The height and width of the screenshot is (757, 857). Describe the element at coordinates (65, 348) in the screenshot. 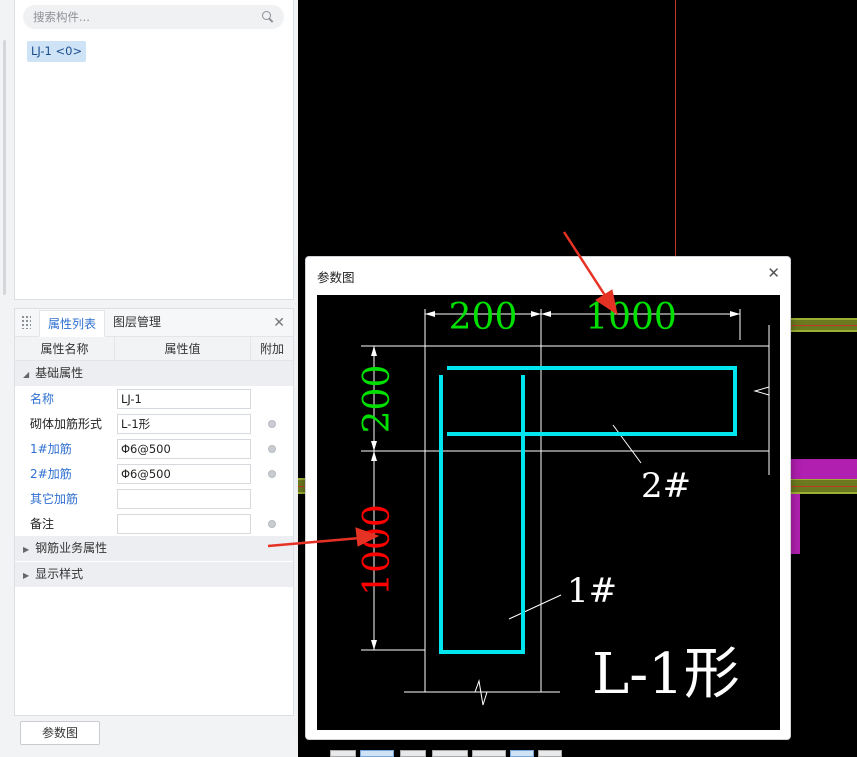

I see `column-header-name: 属性名称` at that location.